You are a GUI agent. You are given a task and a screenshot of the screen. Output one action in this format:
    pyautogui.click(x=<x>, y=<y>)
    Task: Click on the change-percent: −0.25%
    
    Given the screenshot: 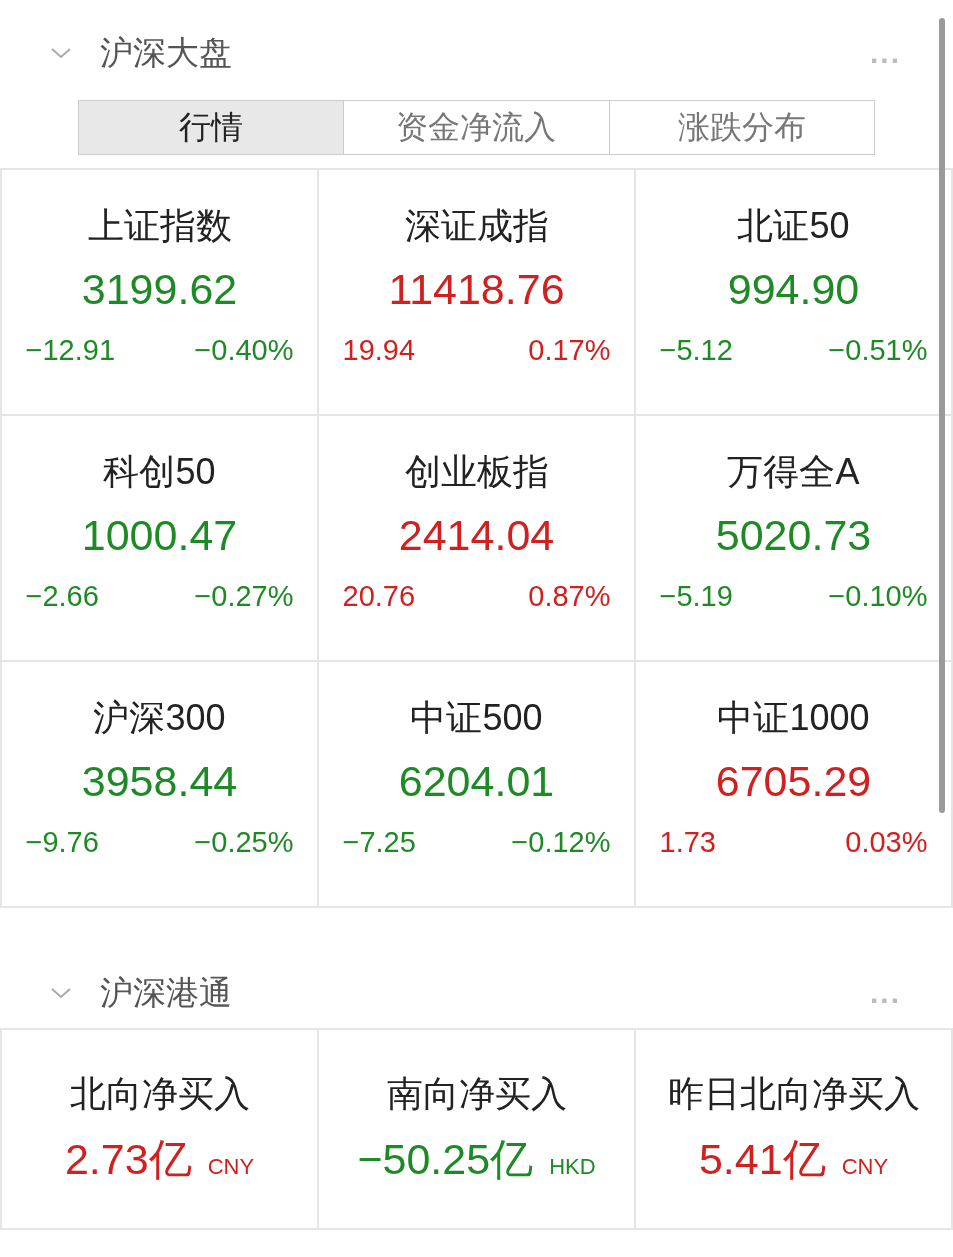 What is the action you would take?
    pyautogui.click(x=244, y=842)
    